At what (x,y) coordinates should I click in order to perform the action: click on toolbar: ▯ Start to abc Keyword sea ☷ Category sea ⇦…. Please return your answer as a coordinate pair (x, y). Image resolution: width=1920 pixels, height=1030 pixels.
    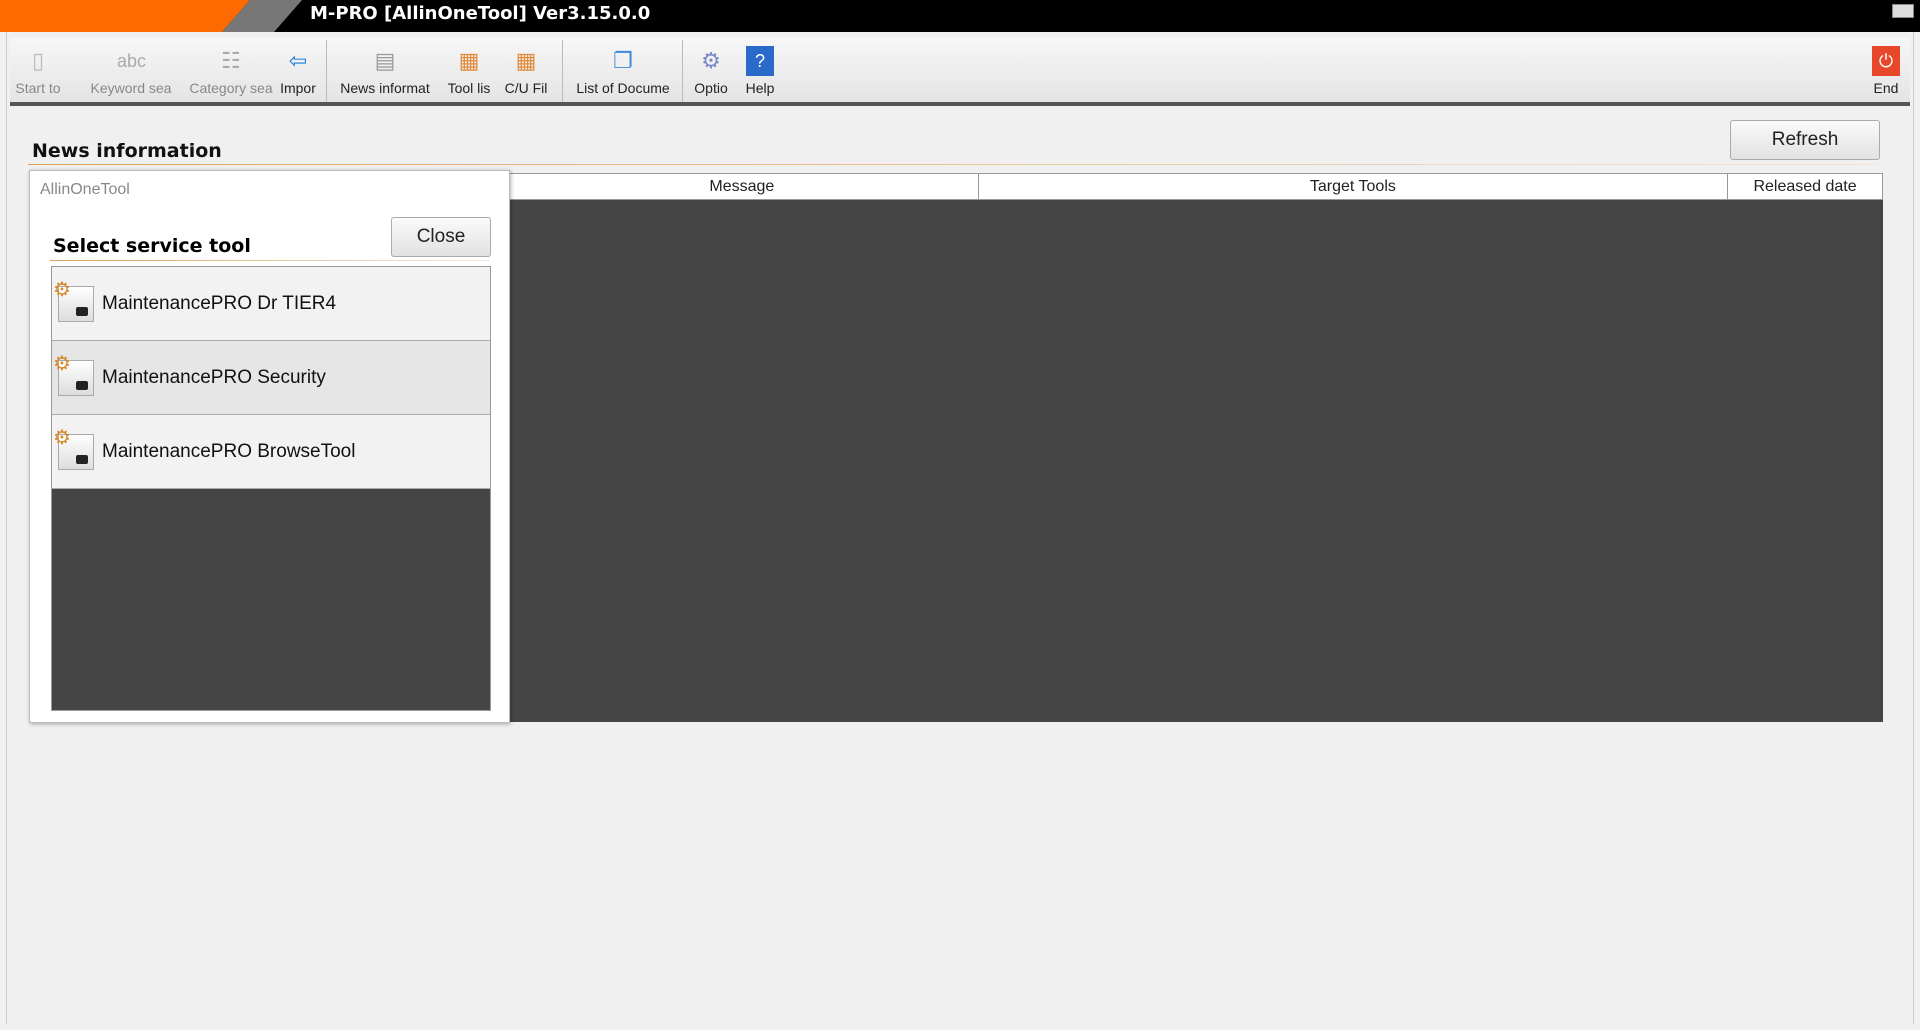
    Looking at the image, I should click on (960, 72).